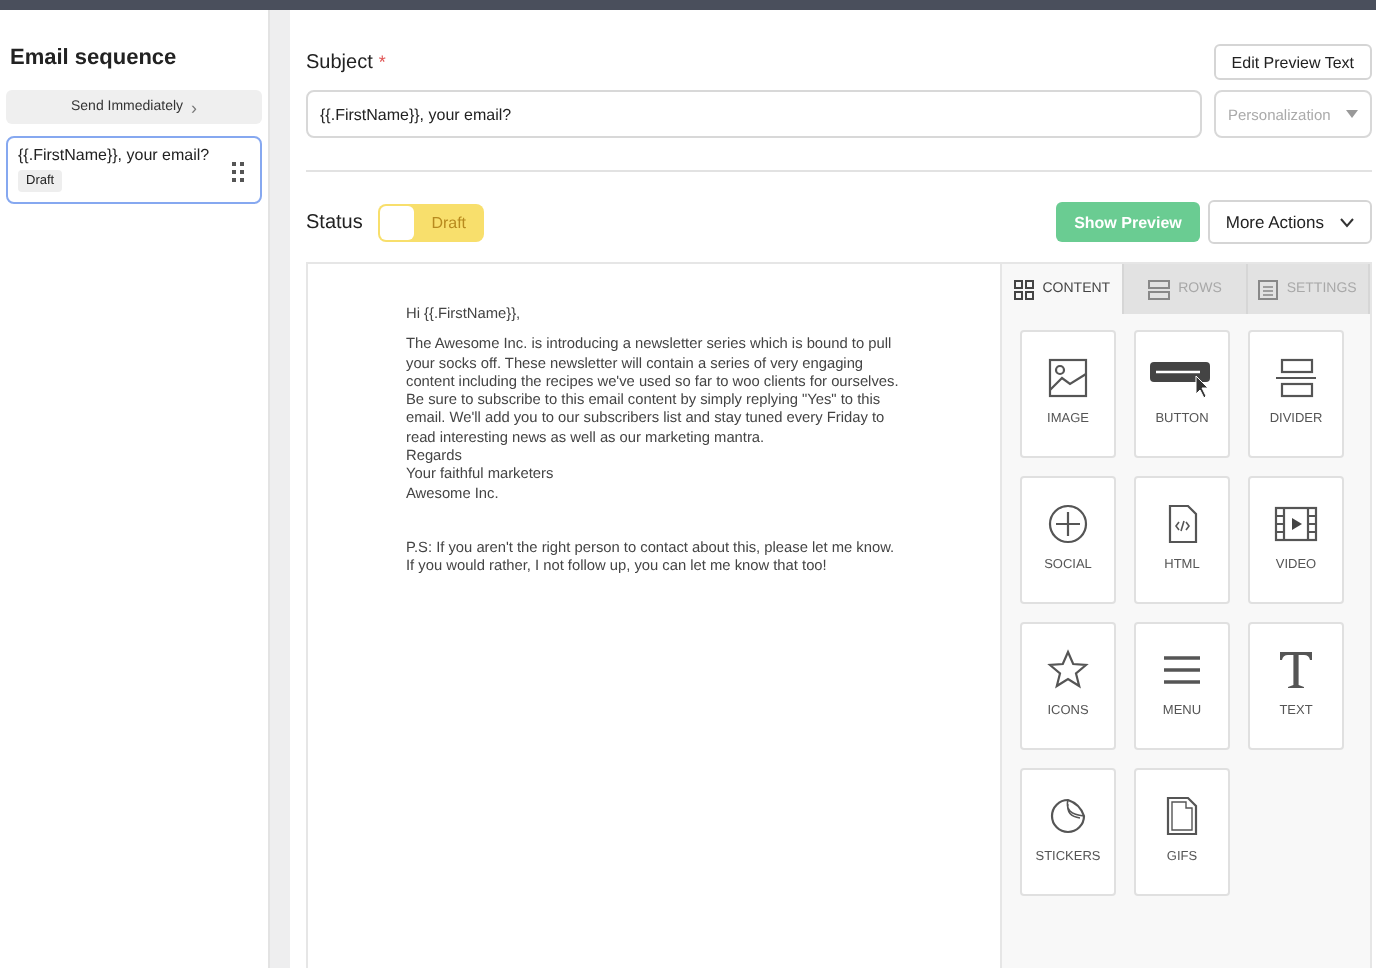  Describe the element at coordinates (1292, 62) in the screenshot. I see `edit-preview-text-button: Edit Preview Text` at that location.